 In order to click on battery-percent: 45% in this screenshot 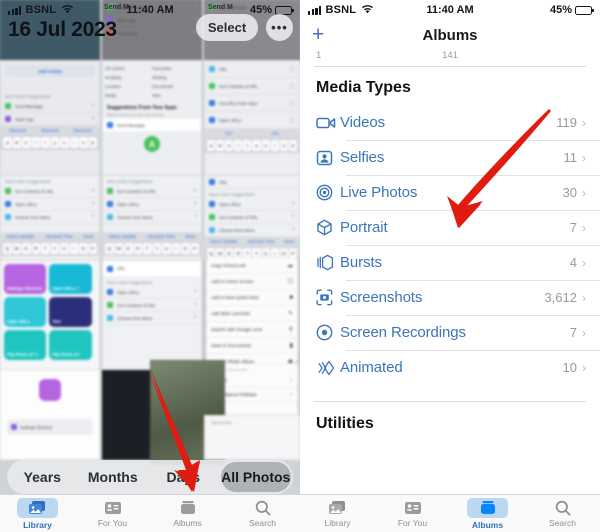, I will do `click(260, 10)`.